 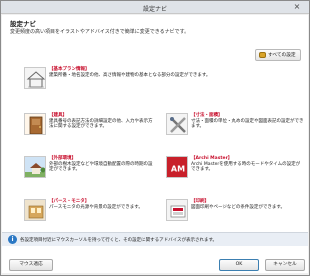 What do you see at coordinates (247, 124) in the screenshot?
I see `card-desc: 寸法・面積の単位・丸めの設定や図面表記の設定ができます。` at bounding box center [247, 124].